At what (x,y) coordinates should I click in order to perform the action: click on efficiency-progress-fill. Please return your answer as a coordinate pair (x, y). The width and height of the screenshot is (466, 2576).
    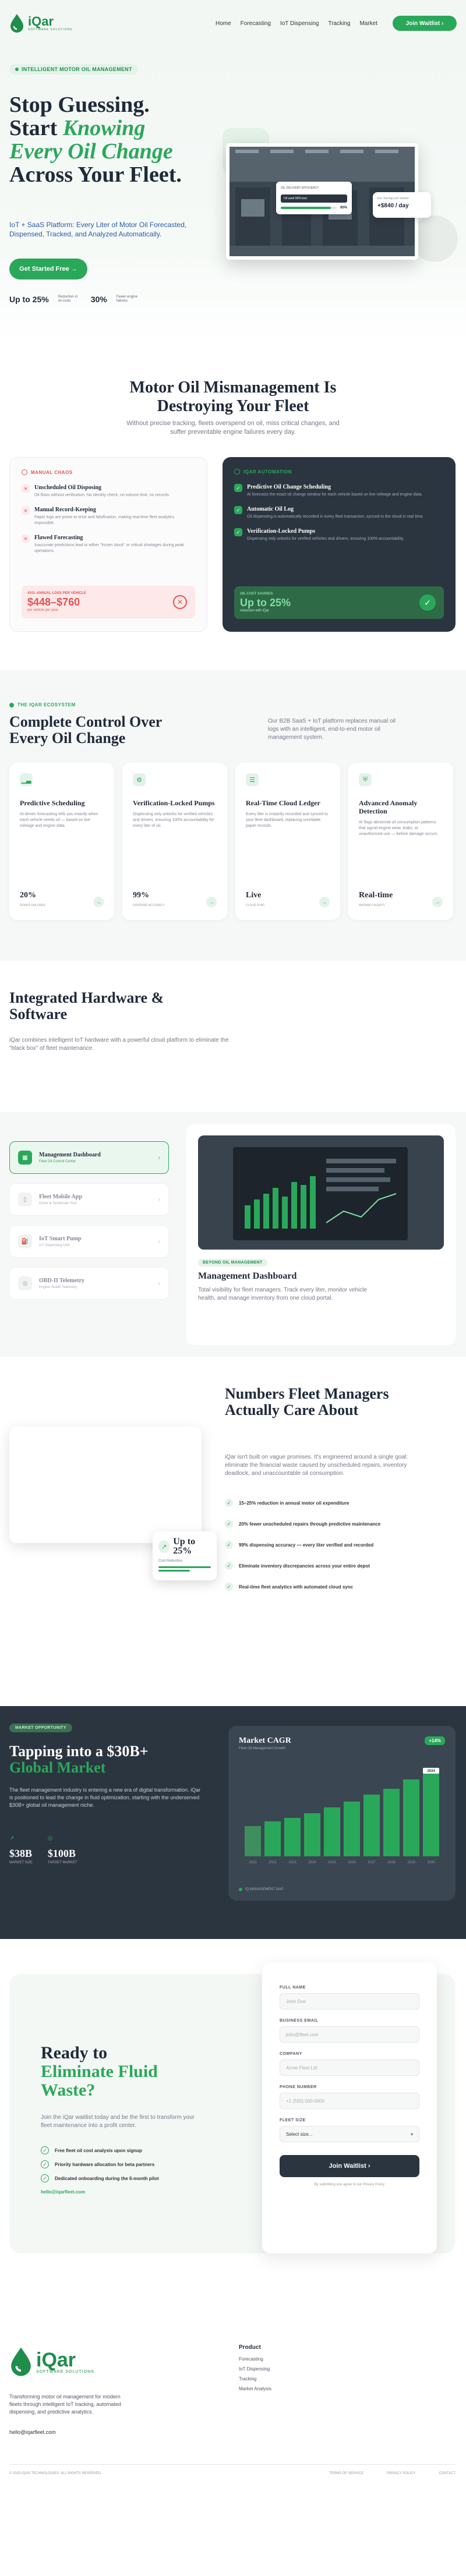
    Looking at the image, I should click on (306, 208).